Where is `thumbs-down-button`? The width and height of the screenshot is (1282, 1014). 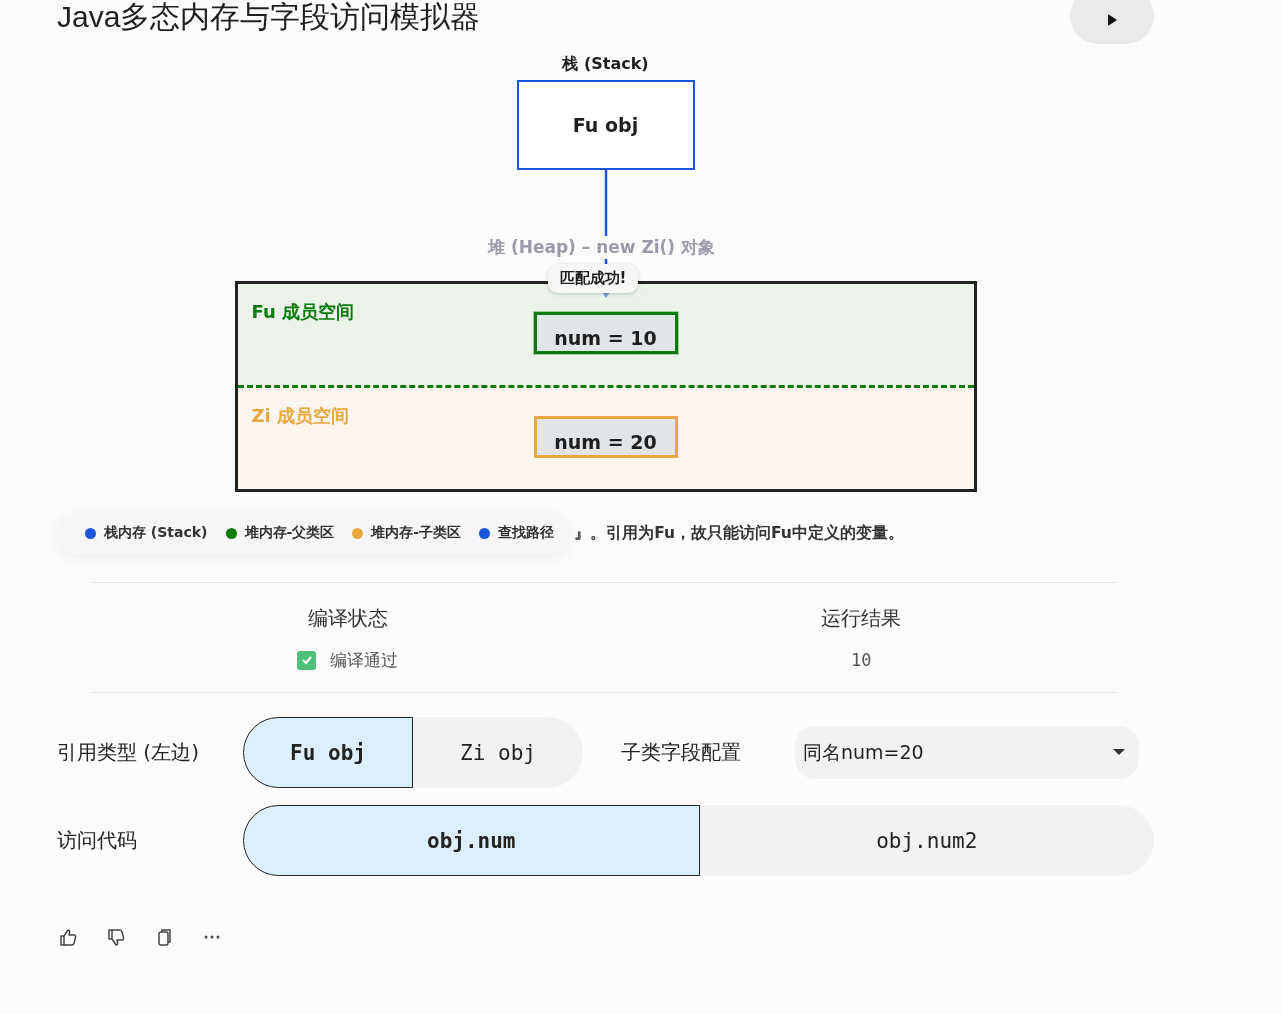 thumbs-down-button is located at coordinates (116, 937).